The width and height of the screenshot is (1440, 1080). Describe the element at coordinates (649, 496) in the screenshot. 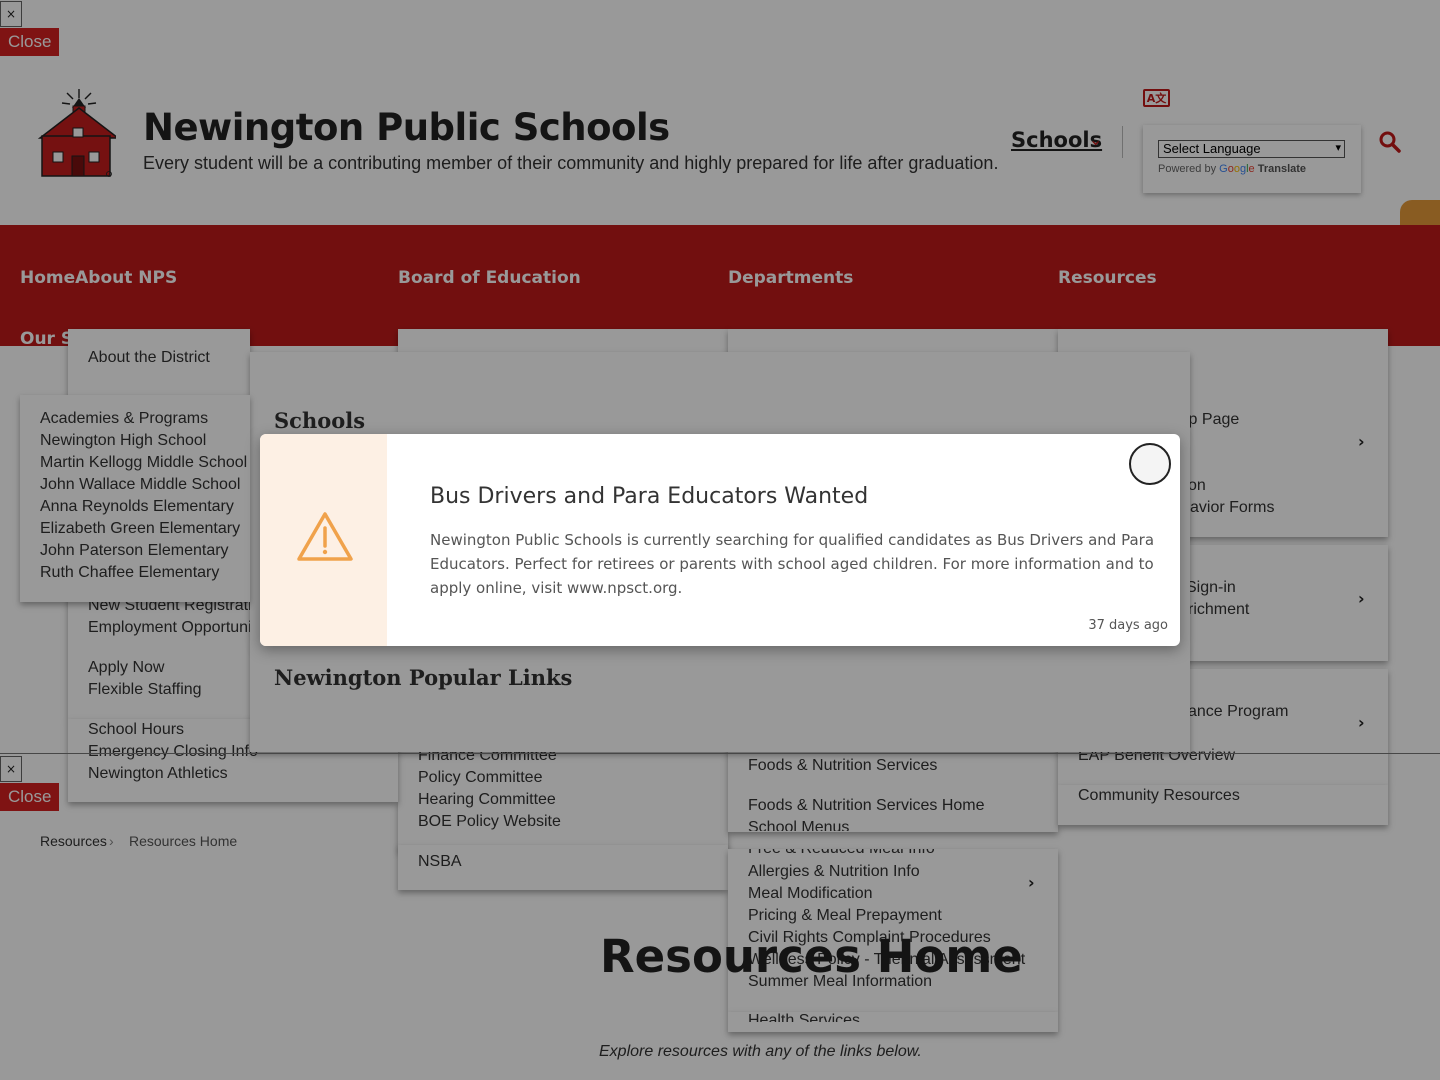

I see `alert-title: Bus Drivers and Para Educators Wanted` at that location.